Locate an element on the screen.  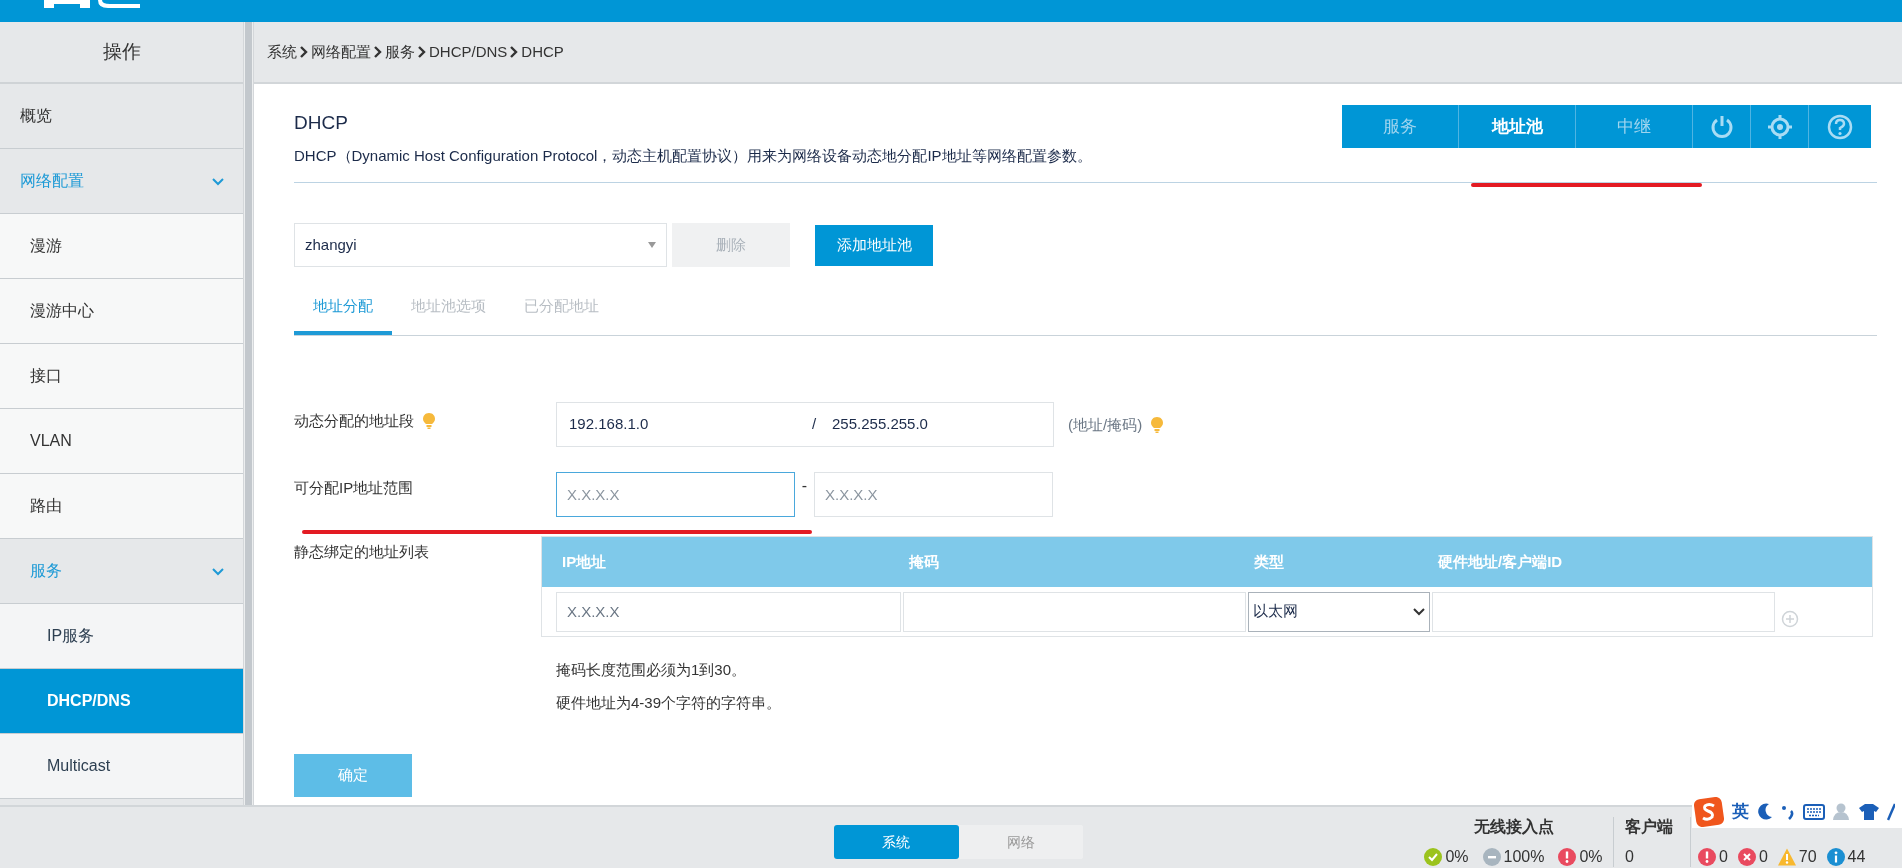
note-text: 掩码长度范围必须为1到30。 is located at coordinates (652, 670).